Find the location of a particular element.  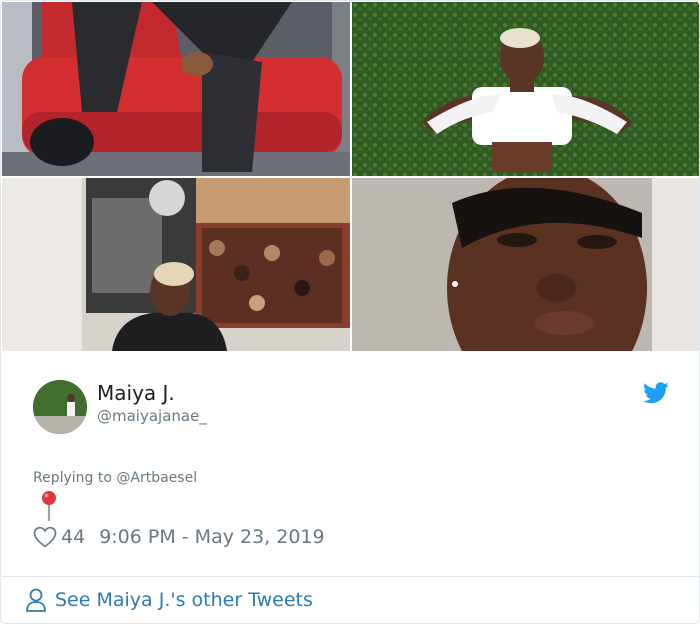

divider is located at coordinates (350, 576).